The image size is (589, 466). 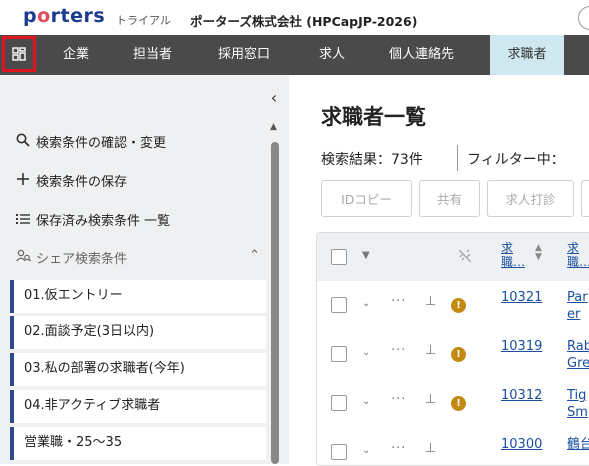 What do you see at coordinates (465, 258) in the screenshot?
I see `unlink-icon` at bounding box center [465, 258].